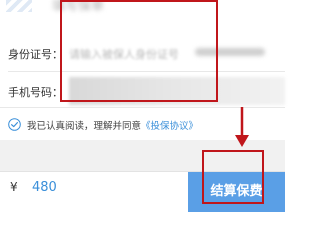 This screenshot has height=240, width=320. Describe the element at coordinates (44, 187) in the screenshot. I see `premium-price: 480` at that location.